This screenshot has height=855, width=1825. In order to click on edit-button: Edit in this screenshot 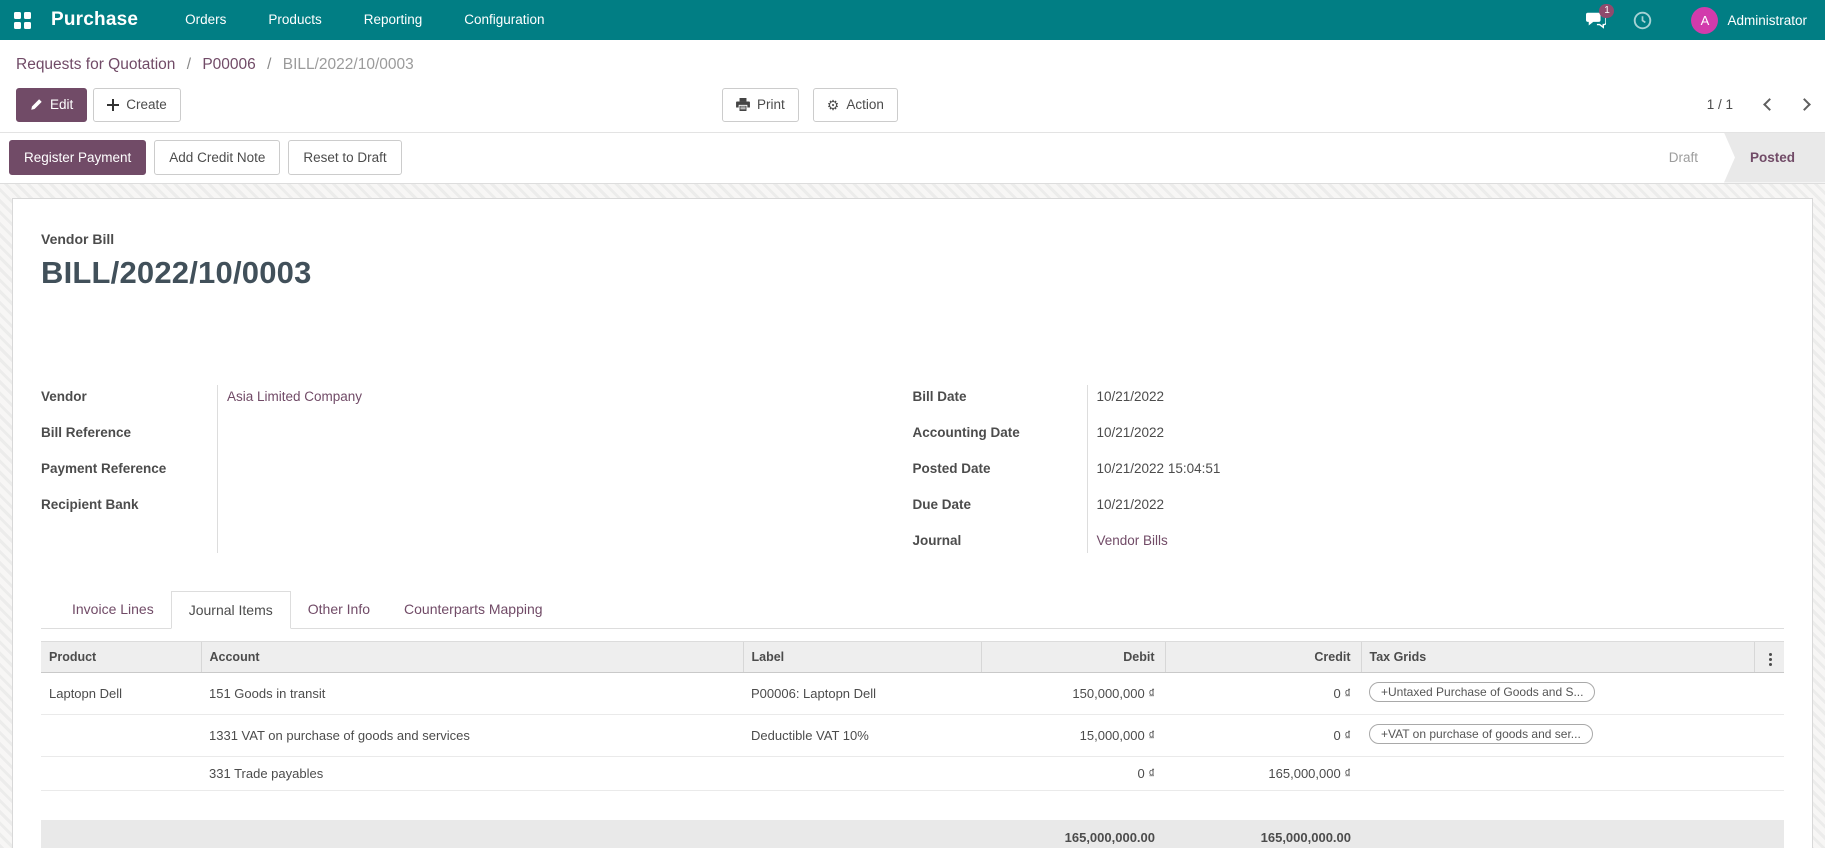, I will do `click(52, 105)`.